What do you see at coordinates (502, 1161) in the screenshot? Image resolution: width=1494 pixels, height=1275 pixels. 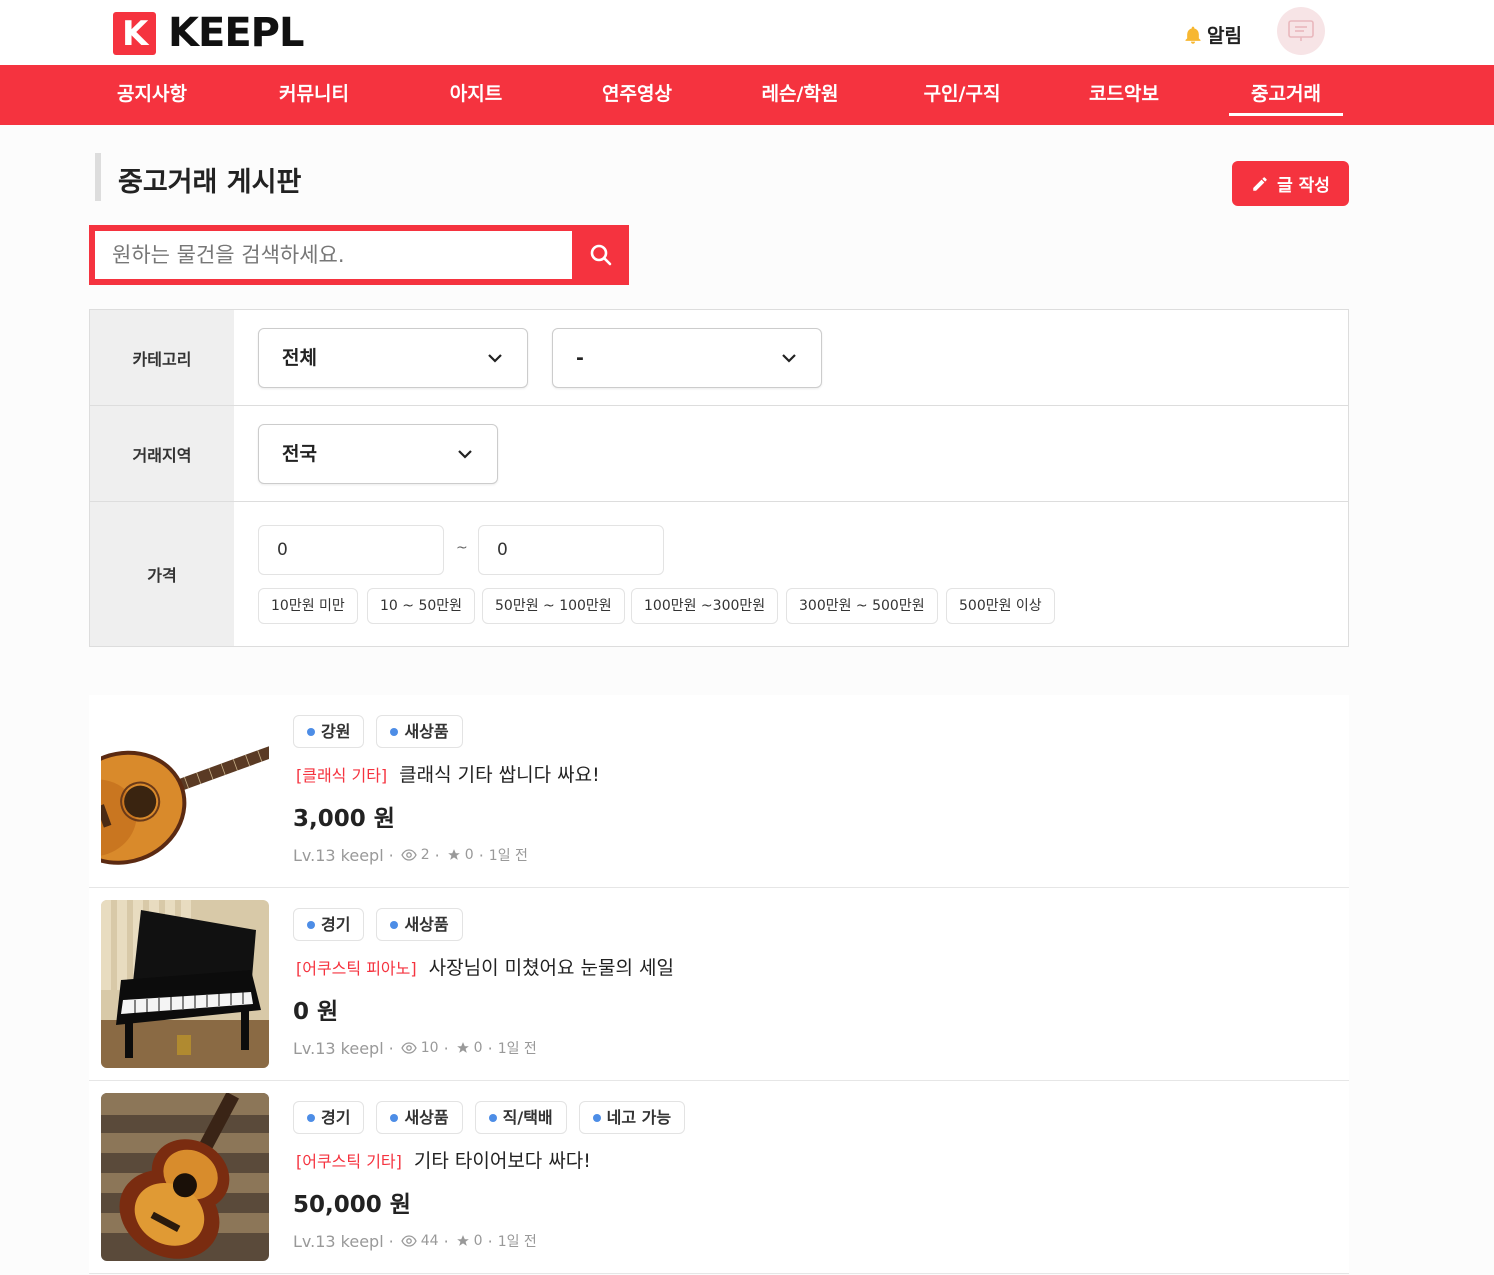 I see `item-title: 기타 타이어보다 싸다!` at bounding box center [502, 1161].